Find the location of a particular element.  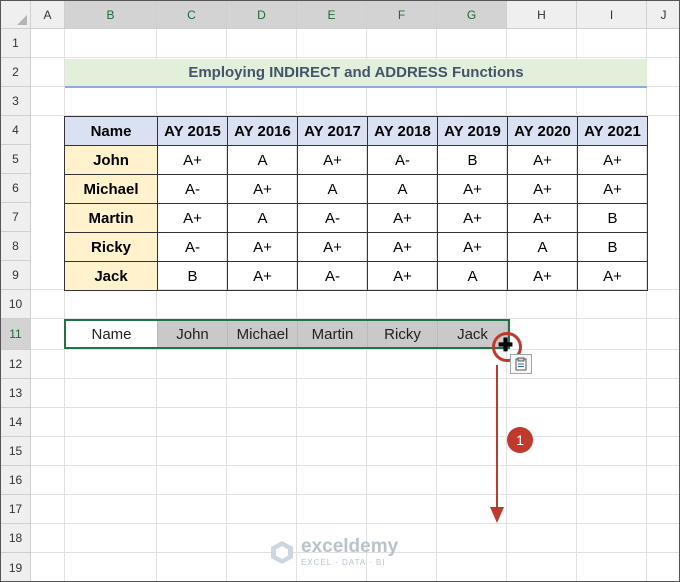

selected-range: Name John Michael Martin Ricky Jack is located at coordinates (287, 334).